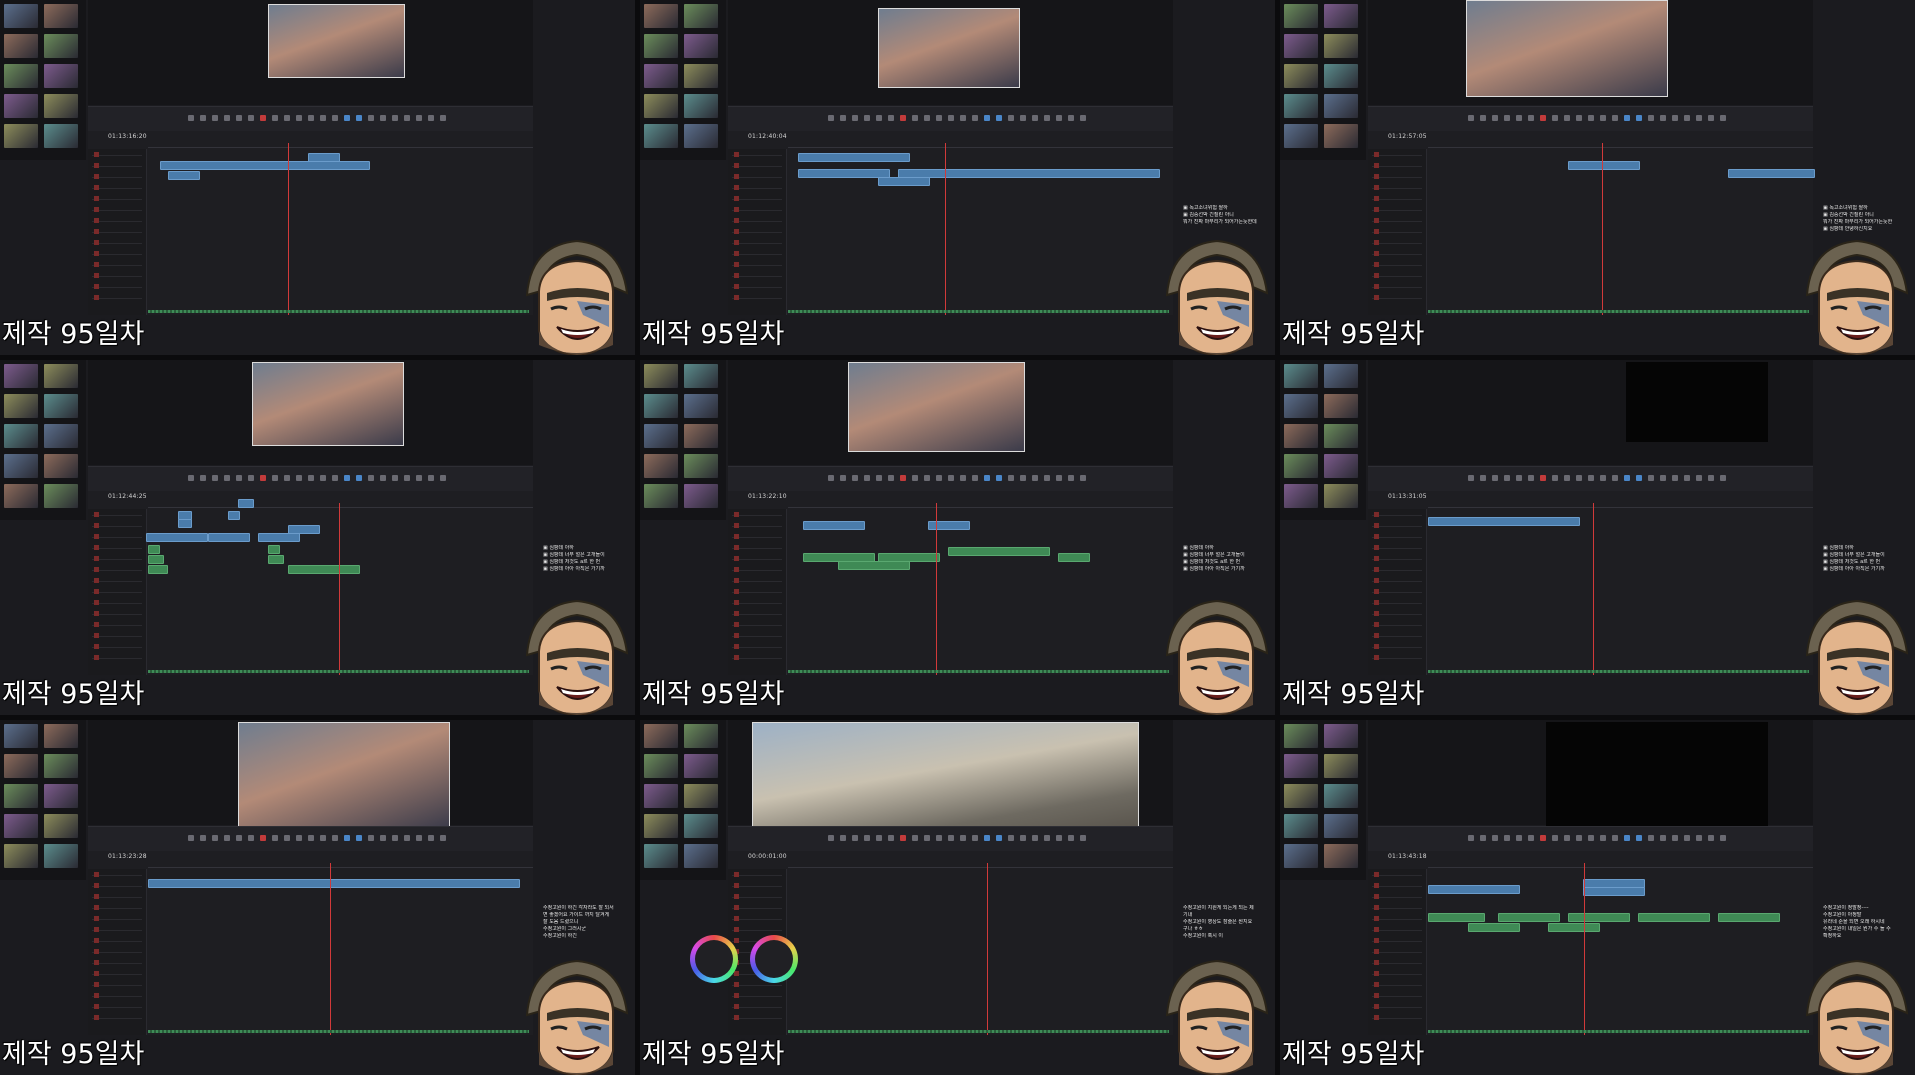 This screenshot has height=1075, width=1915. Describe the element at coordinates (1584, 949) in the screenshot. I see `playhead` at that location.